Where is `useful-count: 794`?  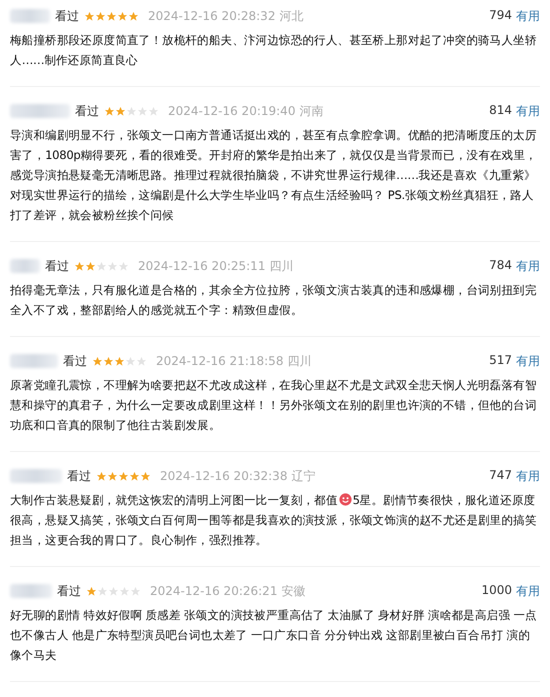 useful-count: 794 is located at coordinates (500, 16).